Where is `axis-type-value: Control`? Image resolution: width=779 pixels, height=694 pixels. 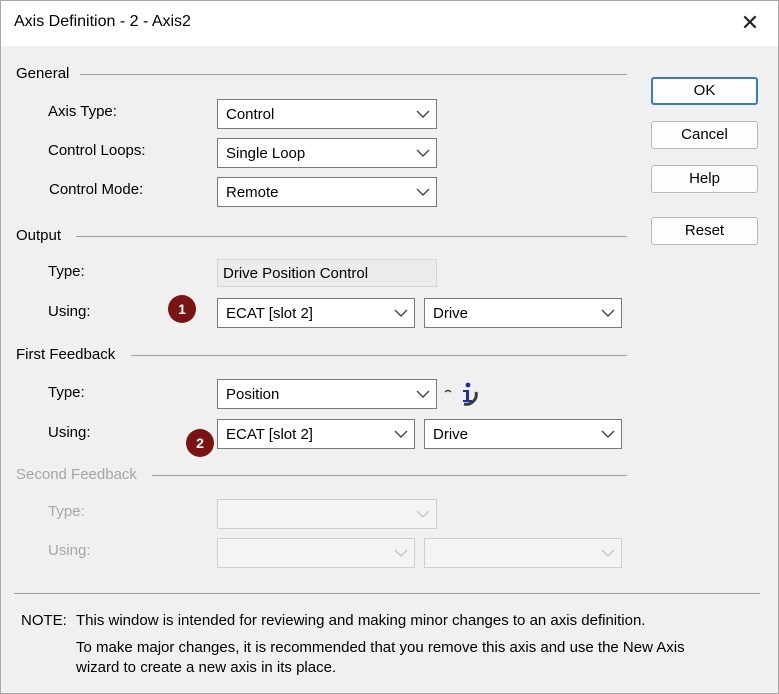 axis-type-value: Control is located at coordinates (250, 114).